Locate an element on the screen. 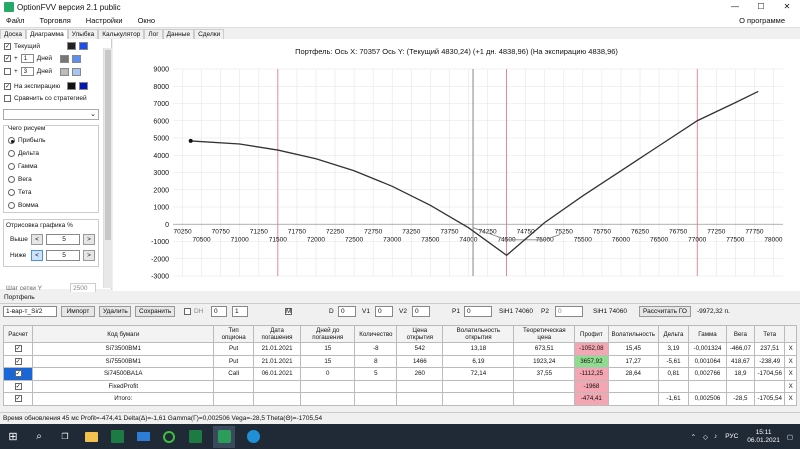  excel-icon is located at coordinates (117, 437).